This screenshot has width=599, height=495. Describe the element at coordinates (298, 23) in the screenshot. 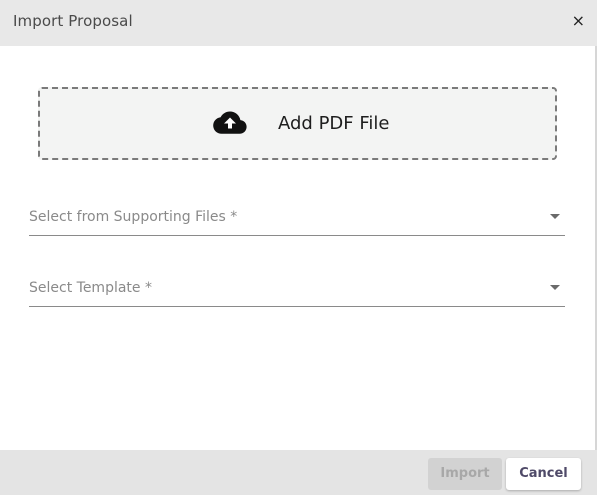

I see `dialog-header: Import Proposal ×` at that location.